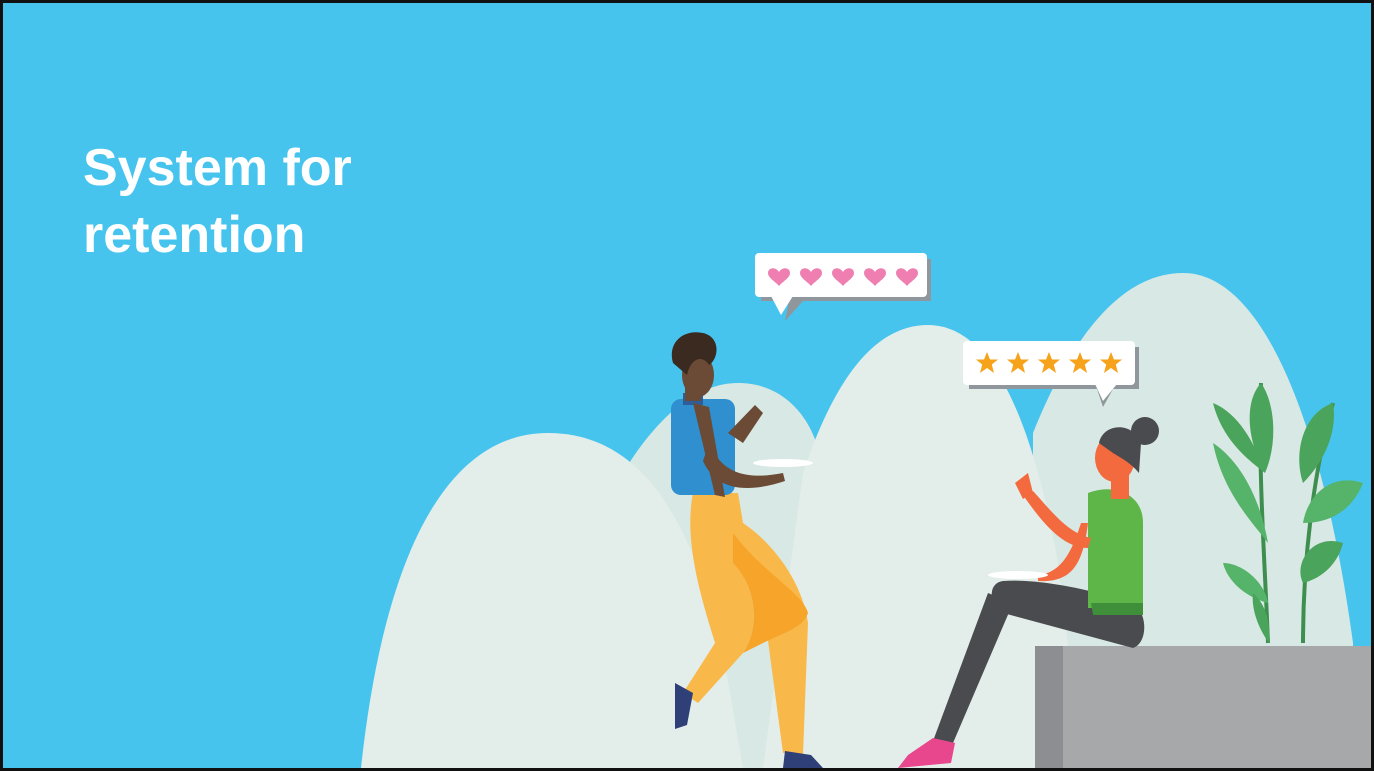  What do you see at coordinates (1203, 707) in the screenshot?
I see `seat-block` at bounding box center [1203, 707].